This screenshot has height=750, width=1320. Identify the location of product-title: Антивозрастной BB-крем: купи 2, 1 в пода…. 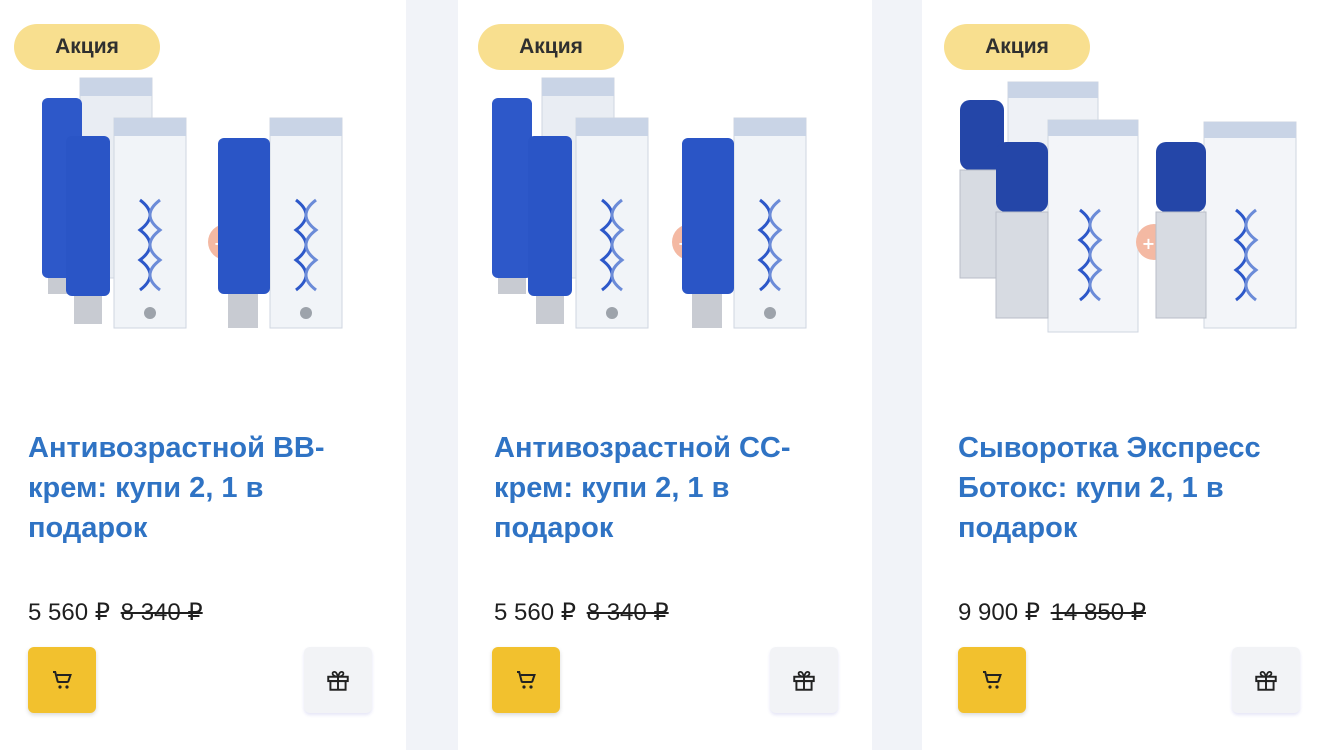
(208, 488).